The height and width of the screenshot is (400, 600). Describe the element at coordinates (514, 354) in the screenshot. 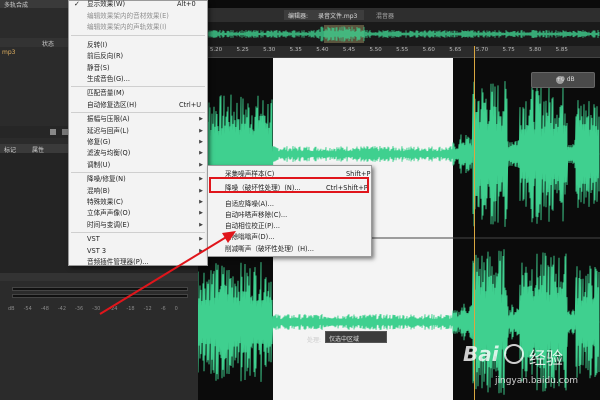

I see `paw-logo-icon` at that location.